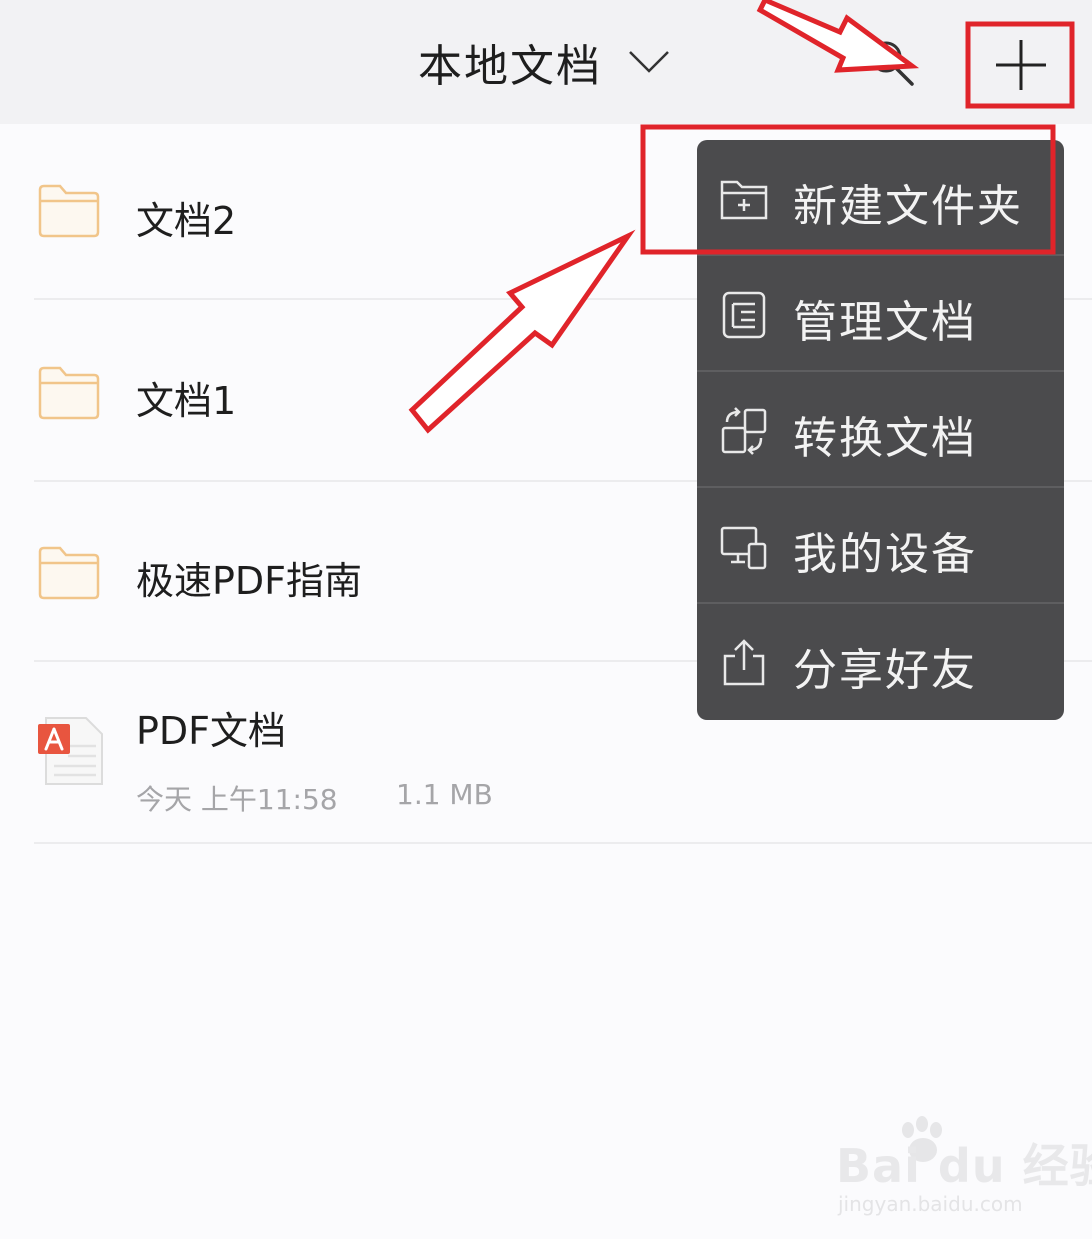 The width and height of the screenshot is (1092, 1239). I want to click on menu-item-manage: 管理文档, so click(880, 314).